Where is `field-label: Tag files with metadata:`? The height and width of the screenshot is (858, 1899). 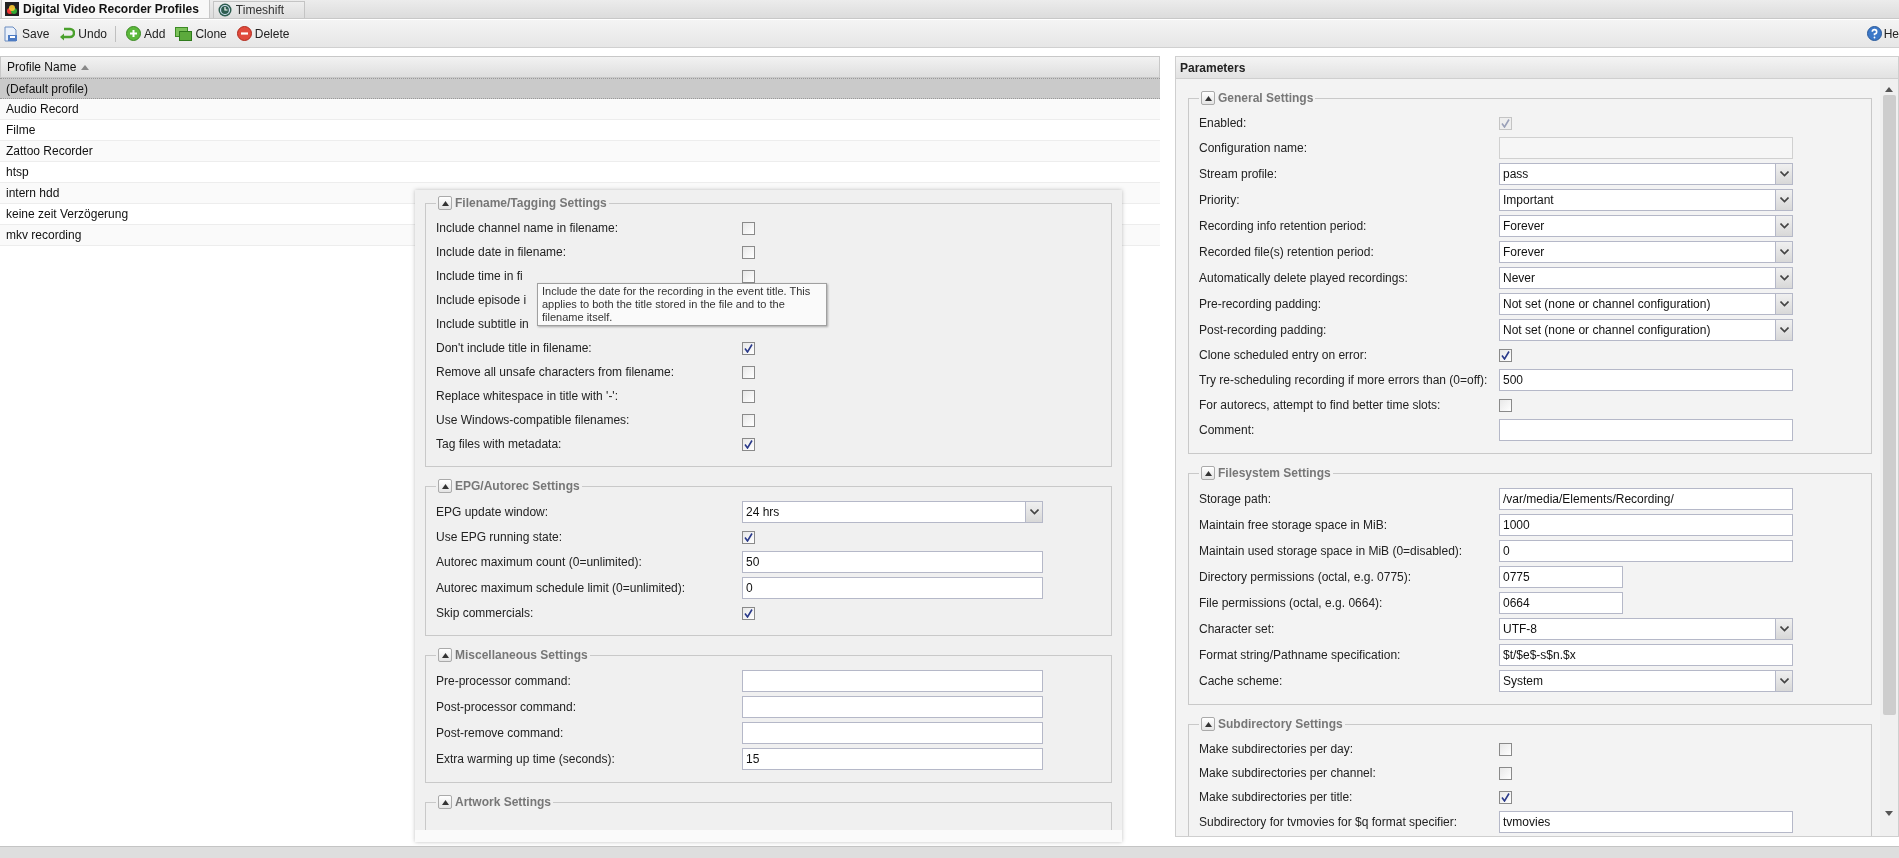
field-label: Tag files with metadata: is located at coordinates (499, 444).